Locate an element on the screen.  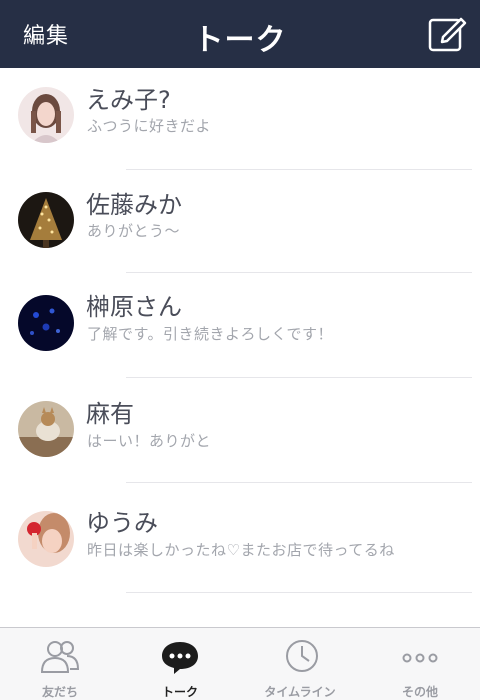
header-bar: 編集 トーク is located at coordinates (240, 34).